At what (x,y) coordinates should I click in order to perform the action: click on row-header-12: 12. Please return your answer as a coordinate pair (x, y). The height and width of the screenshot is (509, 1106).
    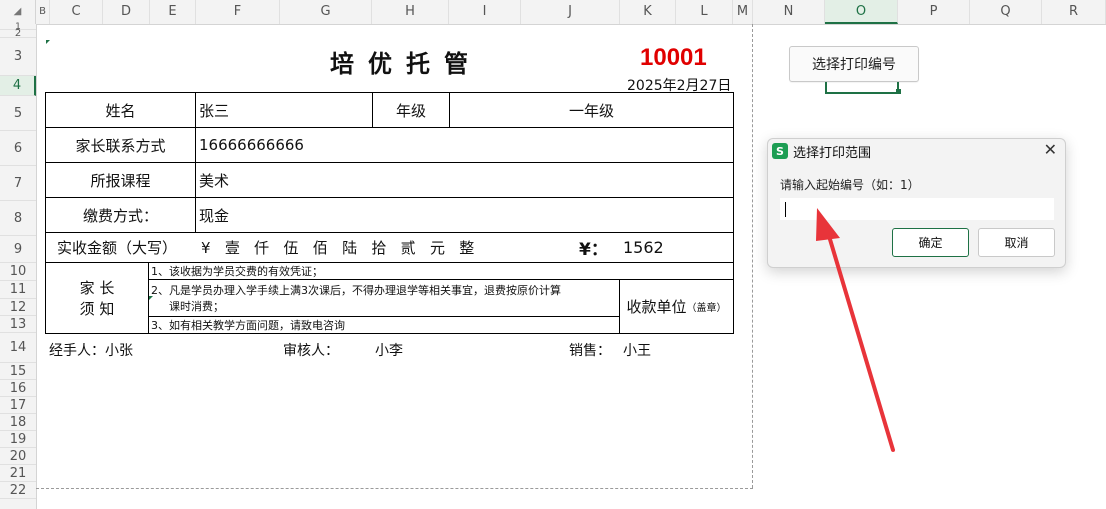
    Looking at the image, I should click on (18, 307).